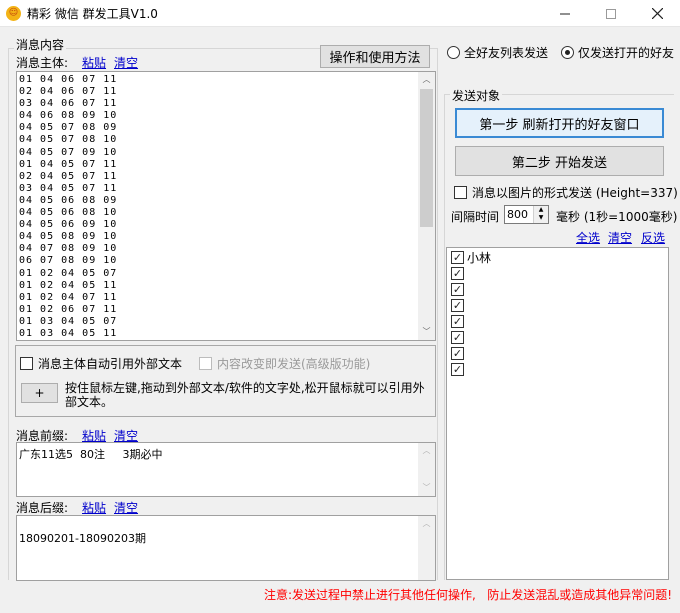 The height and width of the screenshot is (613, 680). I want to click on radio-open-label: 仅发送打开的好友, so click(626, 53).